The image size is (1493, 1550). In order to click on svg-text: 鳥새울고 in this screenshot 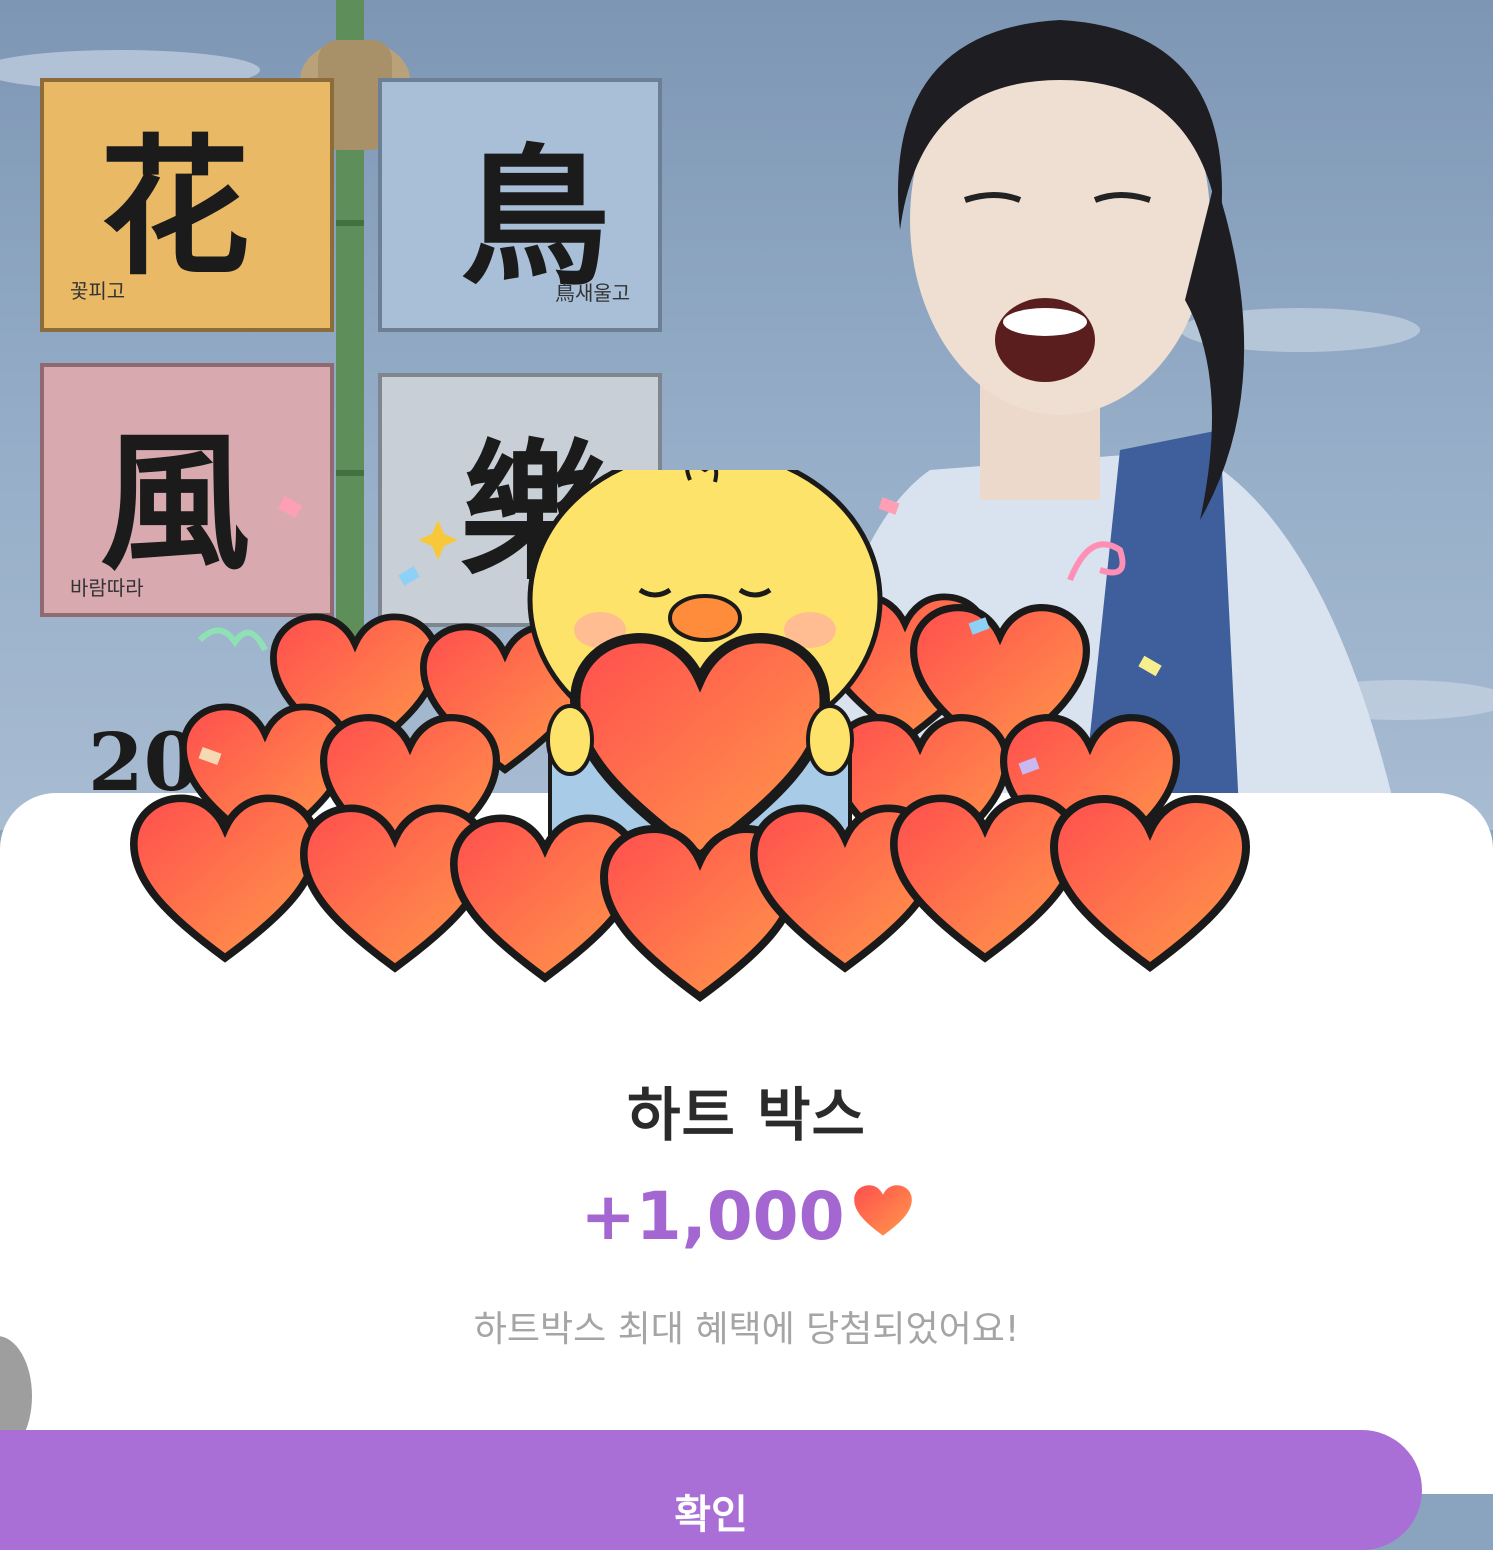, I will do `click(592, 293)`.